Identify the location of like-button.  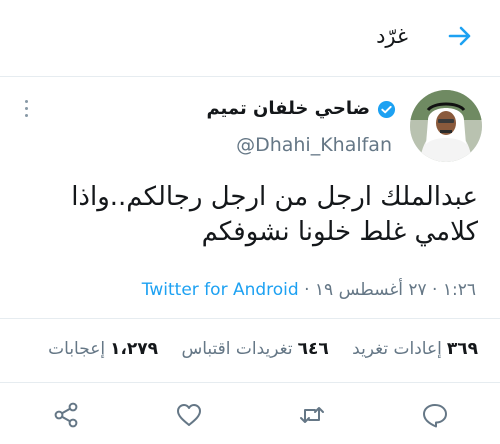
(189, 415).